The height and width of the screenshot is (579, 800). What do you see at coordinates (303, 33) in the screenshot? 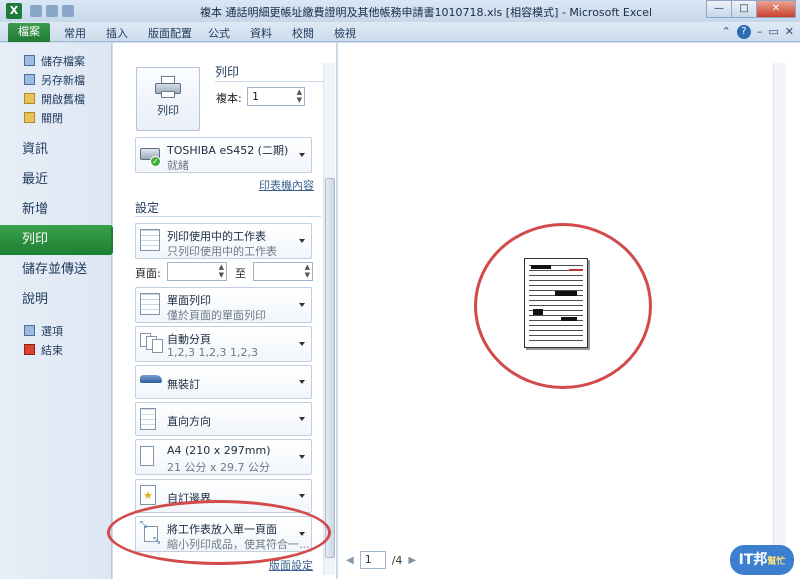
I see `tab-review: 校閱` at bounding box center [303, 33].